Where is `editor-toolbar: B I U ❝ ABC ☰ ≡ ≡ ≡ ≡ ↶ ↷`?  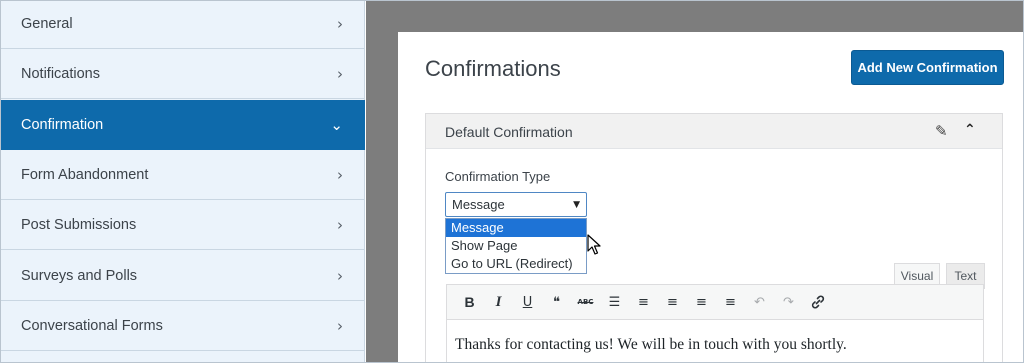 editor-toolbar: B I U ❝ ABC ☰ ≡ ≡ ≡ ≡ ↶ ↷ is located at coordinates (715, 302).